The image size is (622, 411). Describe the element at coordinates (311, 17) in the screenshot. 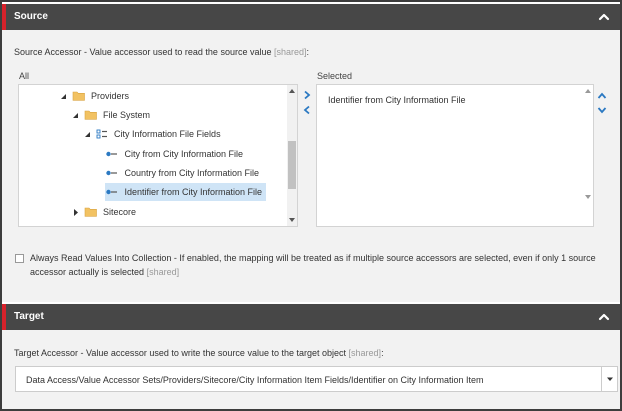

I see `source-section-header: Source` at that location.